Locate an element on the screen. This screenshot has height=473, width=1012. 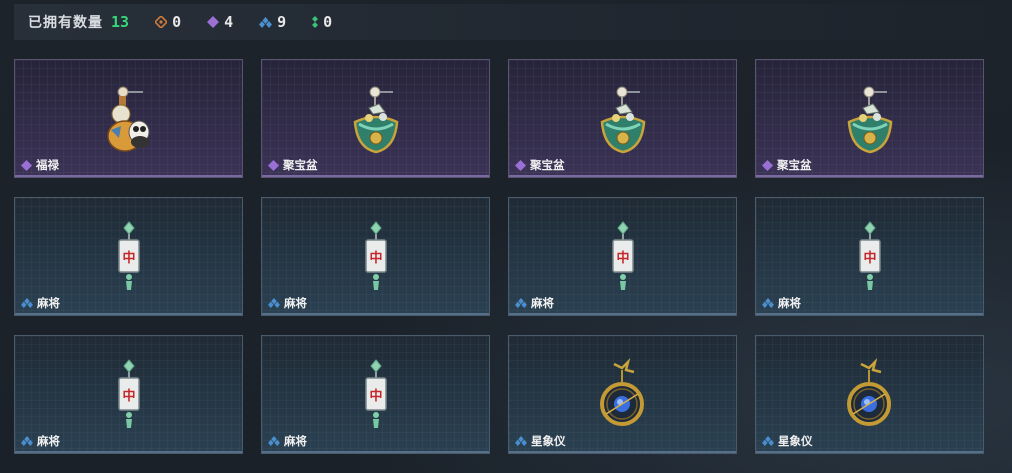
purple-rarity-count: 4 is located at coordinates (220, 22).